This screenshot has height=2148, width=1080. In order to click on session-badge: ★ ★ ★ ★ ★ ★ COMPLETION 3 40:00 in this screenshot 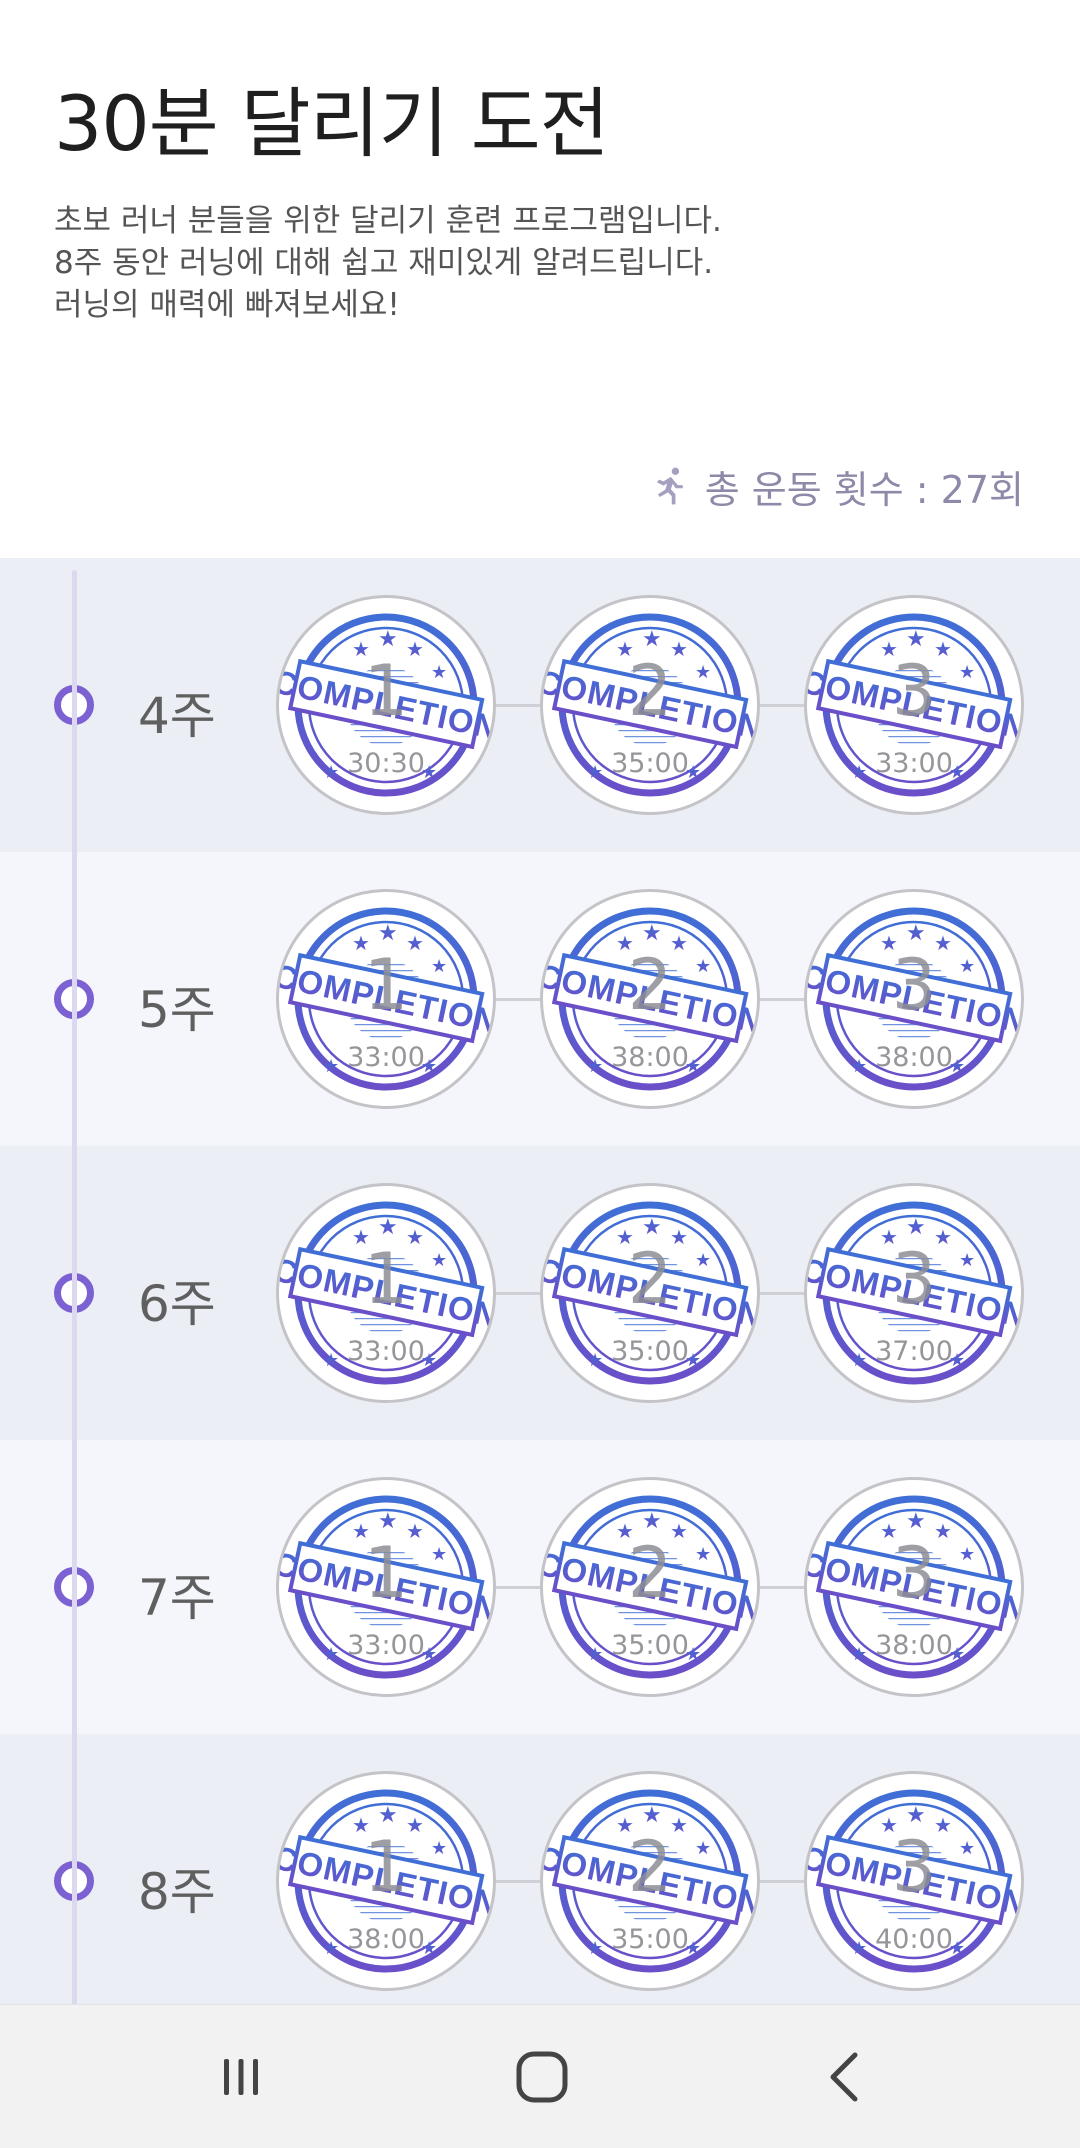, I will do `click(914, 1881)`.